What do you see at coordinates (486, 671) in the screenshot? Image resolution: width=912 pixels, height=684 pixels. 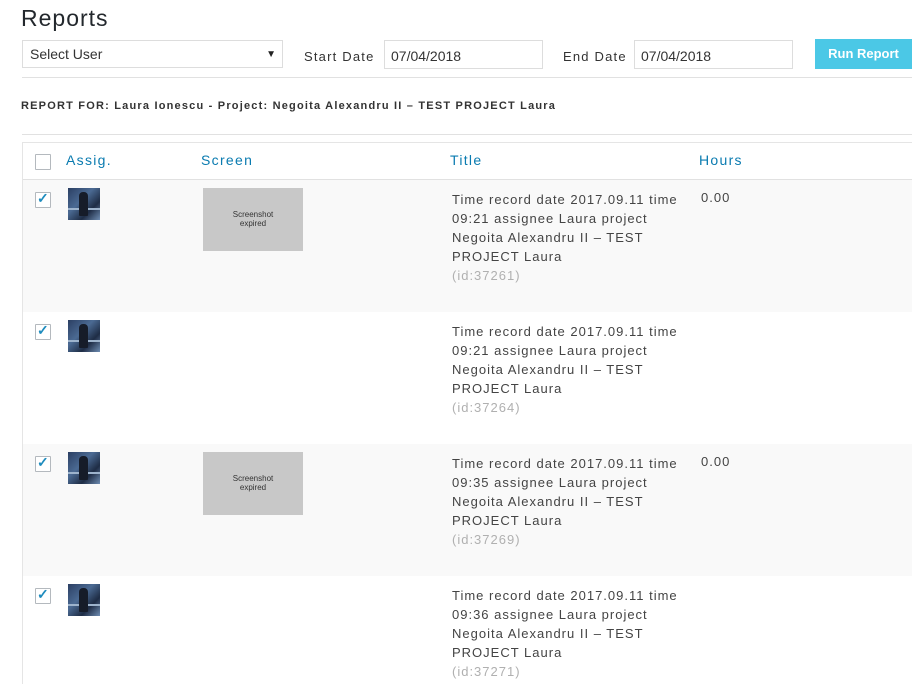 I see `record-id: (id:37271)` at bounding box center [486, 671].